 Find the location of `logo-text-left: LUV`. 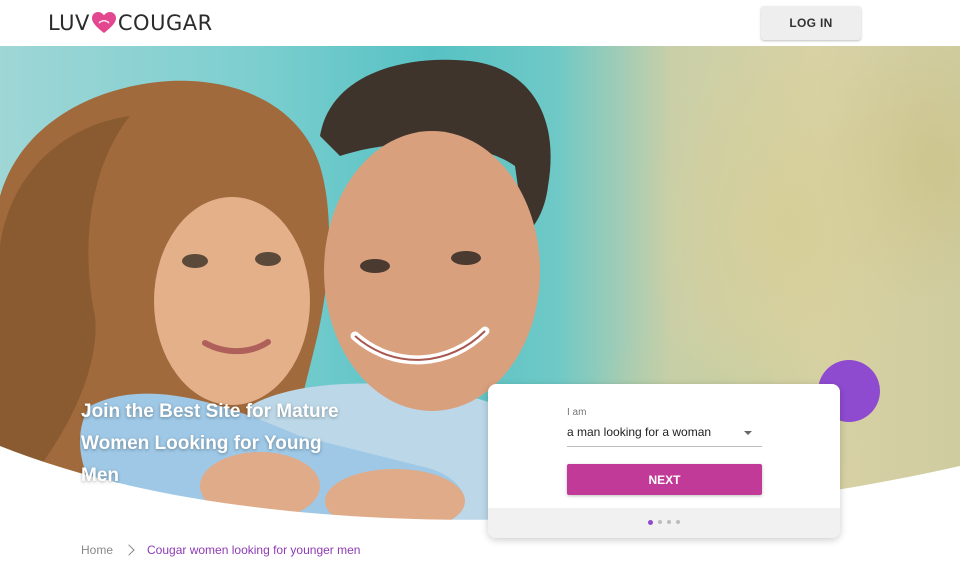

logo-text-left: LUV is located at coordinates (69, 23).